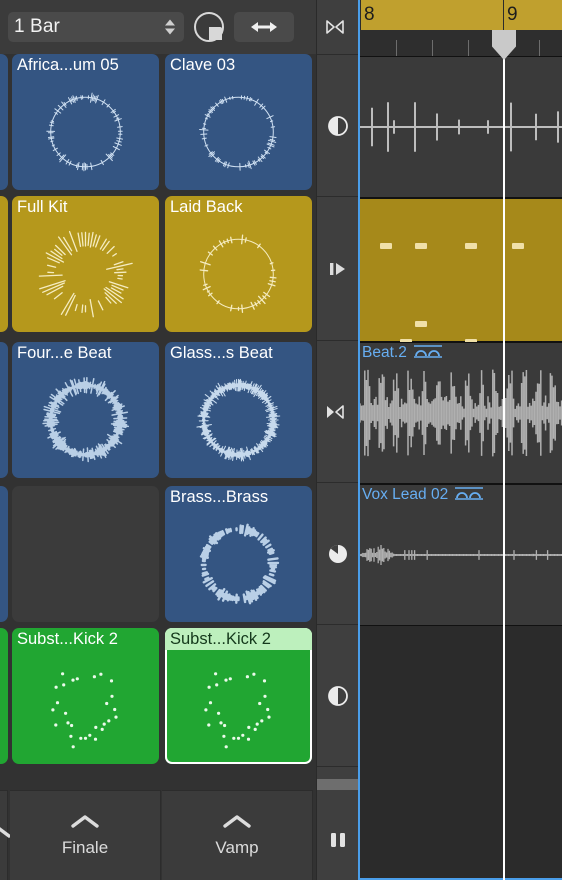  Describe the element at coordinates (42, 207) in the screenshot. I see `loop-cell-title: Full Kit` at that location.